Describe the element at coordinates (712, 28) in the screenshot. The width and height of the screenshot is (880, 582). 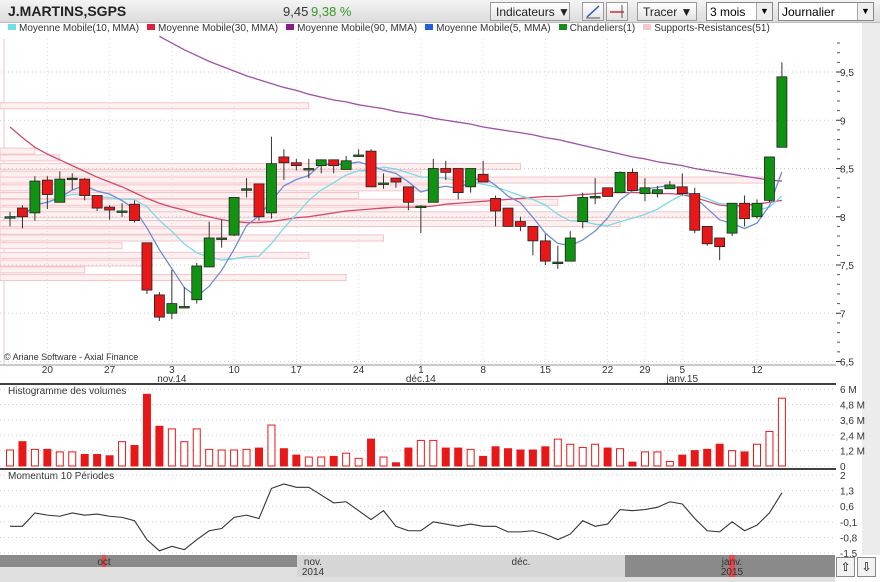
I see `legend-label: Supports-Resistances(51)` at that location.